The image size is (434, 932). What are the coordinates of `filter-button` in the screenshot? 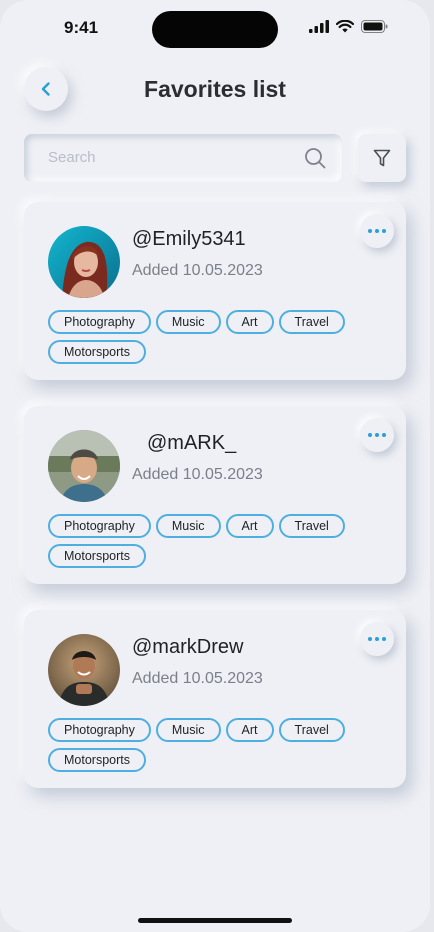 It's located at (382, 158).